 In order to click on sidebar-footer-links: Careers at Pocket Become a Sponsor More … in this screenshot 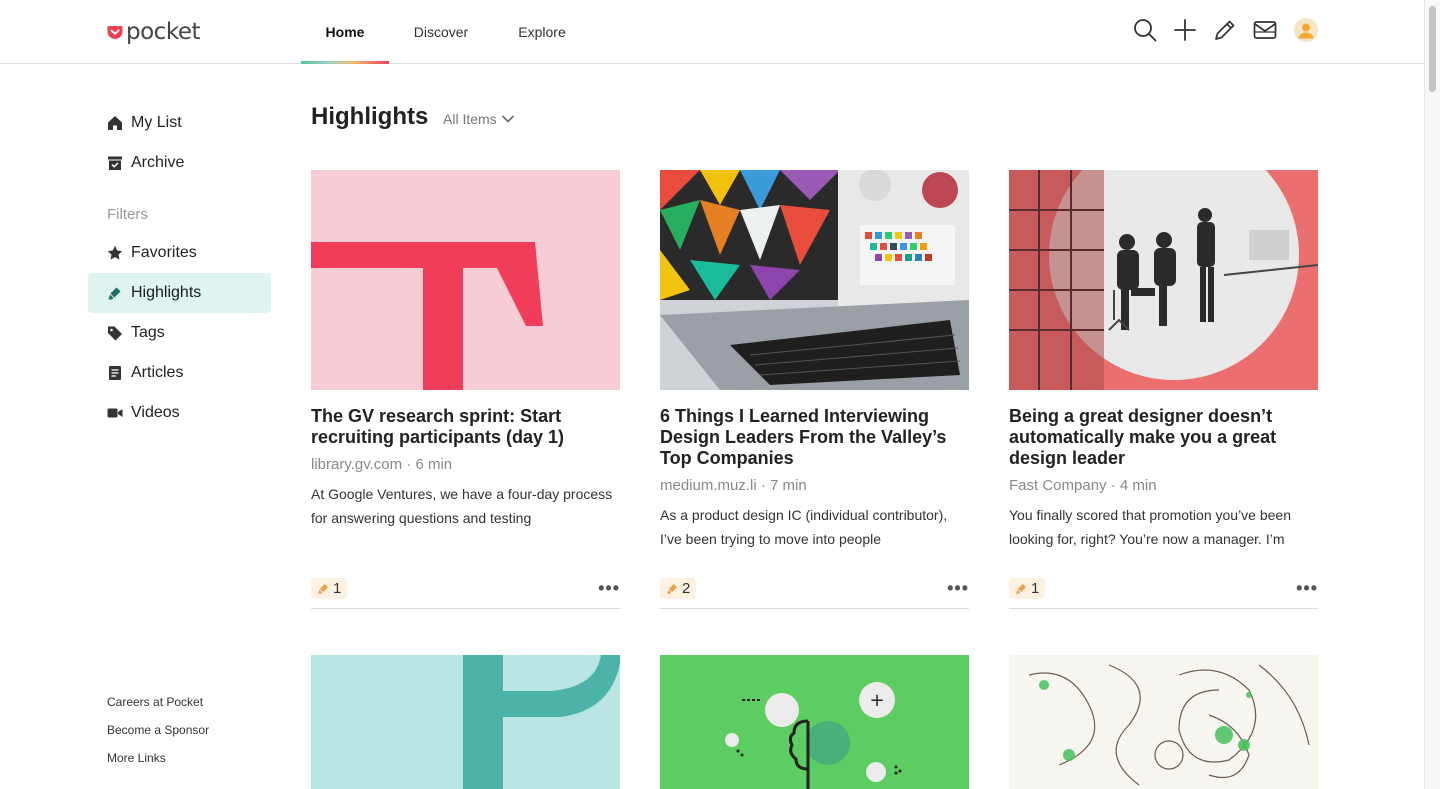, I will do `click(158, 734)`.